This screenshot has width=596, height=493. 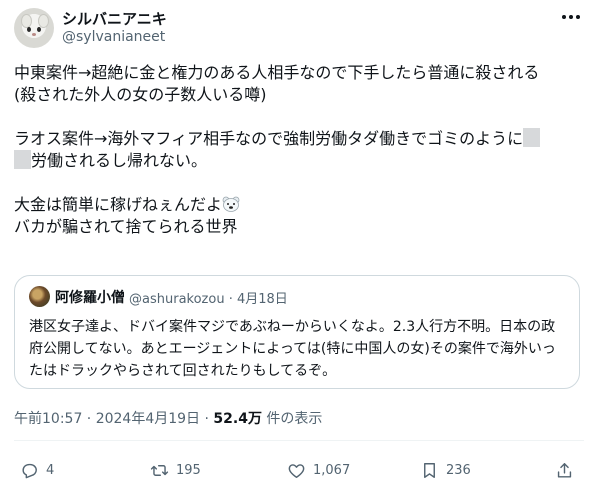 I want to click on quoted-author-name: 阿修羅小僧, so click(x=90, y=298).